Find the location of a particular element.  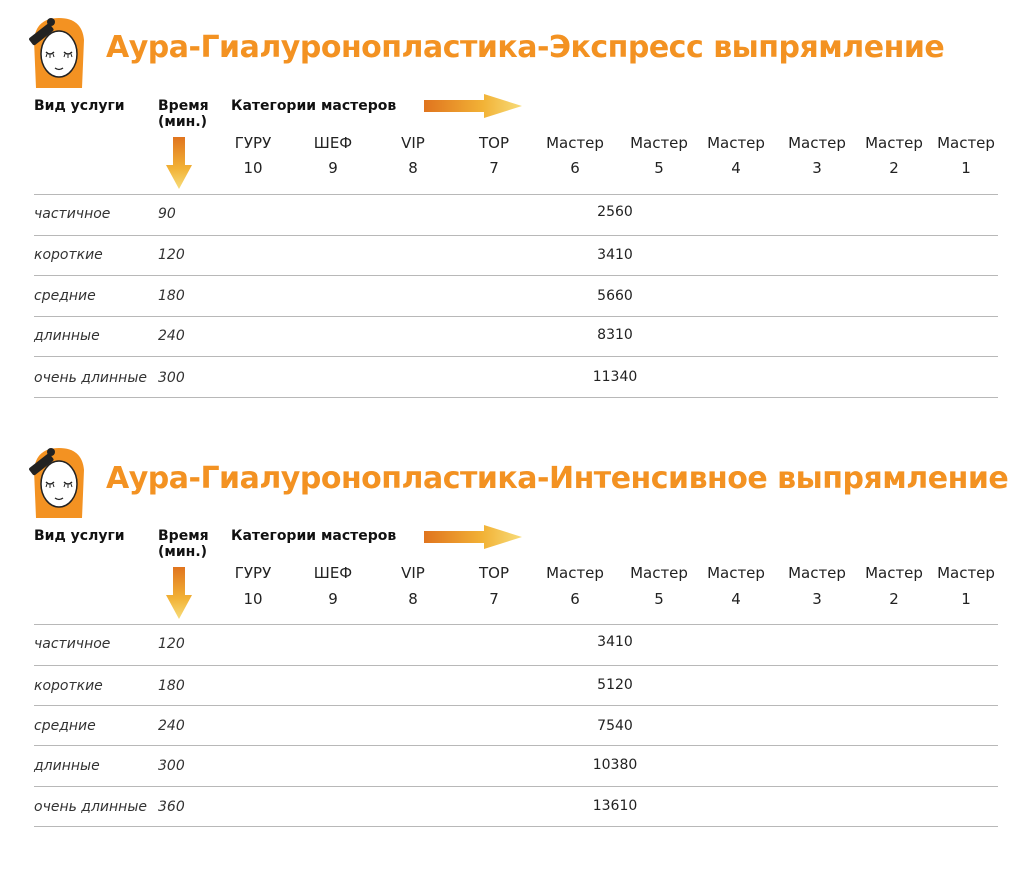

row-time: 360 is located at coordinates (171, 807).